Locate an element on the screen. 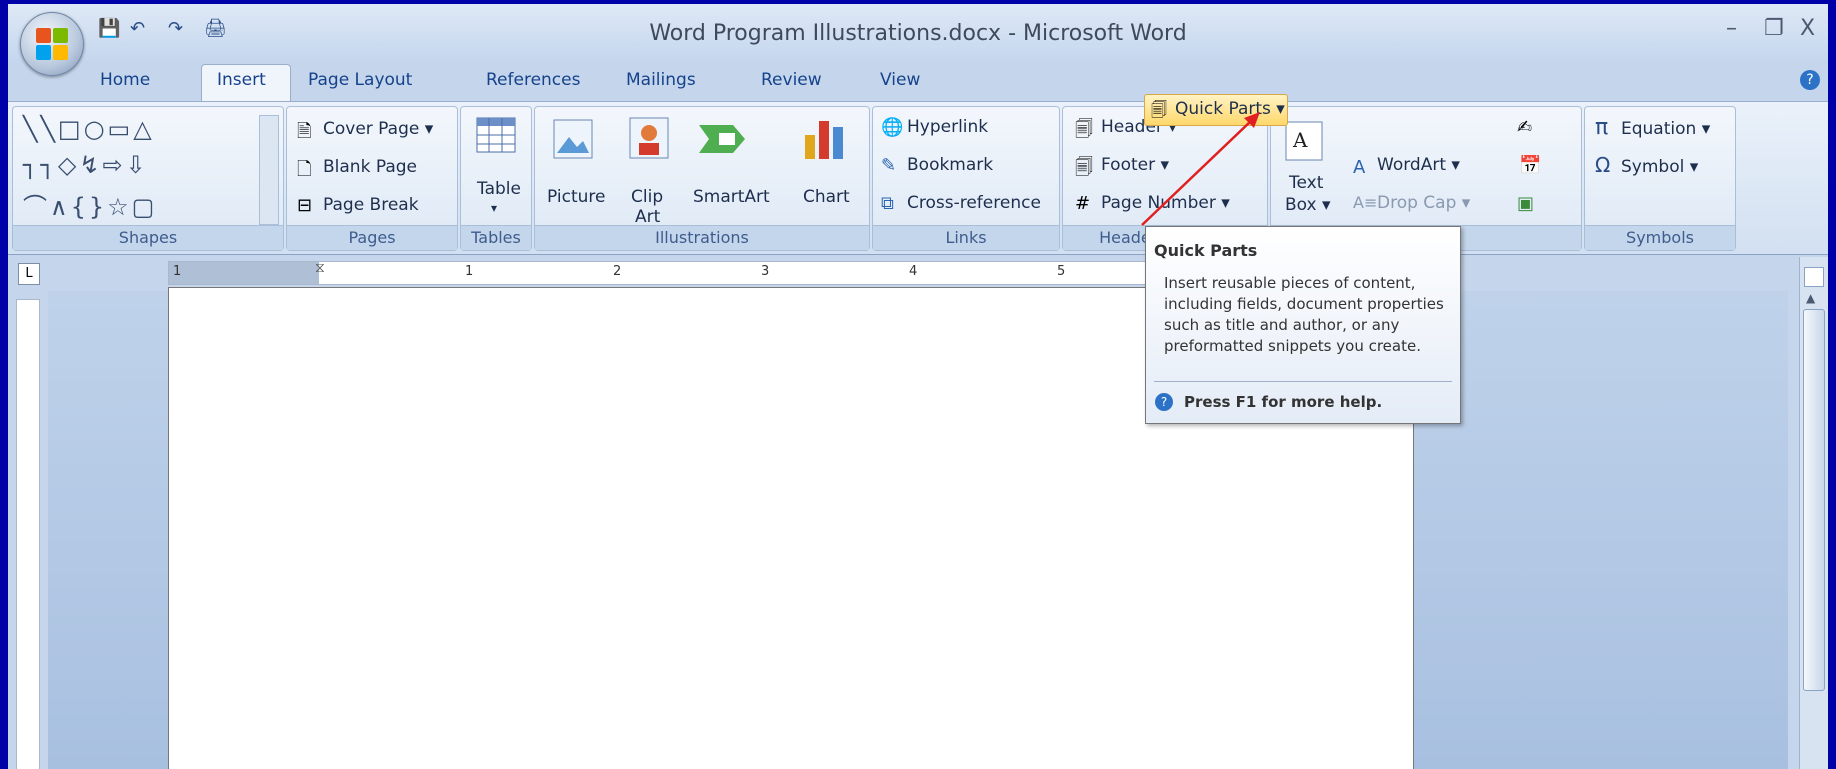 The image size is (1836, 769). hyperlink-button: Hyperlink is located at coordinates (947, 127).